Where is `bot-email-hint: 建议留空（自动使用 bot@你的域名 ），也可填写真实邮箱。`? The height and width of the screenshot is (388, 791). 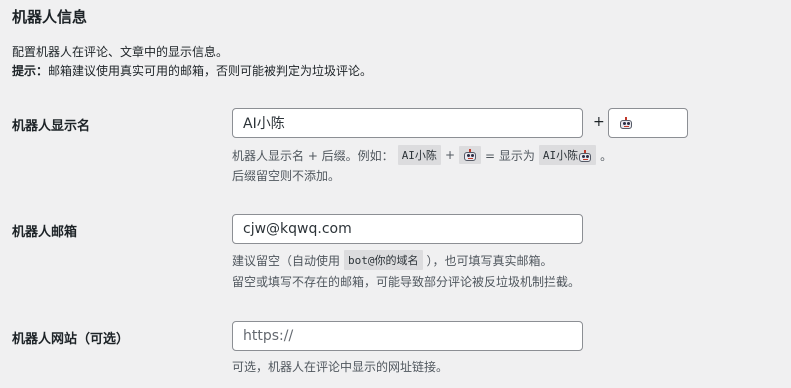 bot-email-hint: 建议留空（自动使用 bot@你的域名 ），也可填写真实邮箱。 is located at coordinates (392, 260).